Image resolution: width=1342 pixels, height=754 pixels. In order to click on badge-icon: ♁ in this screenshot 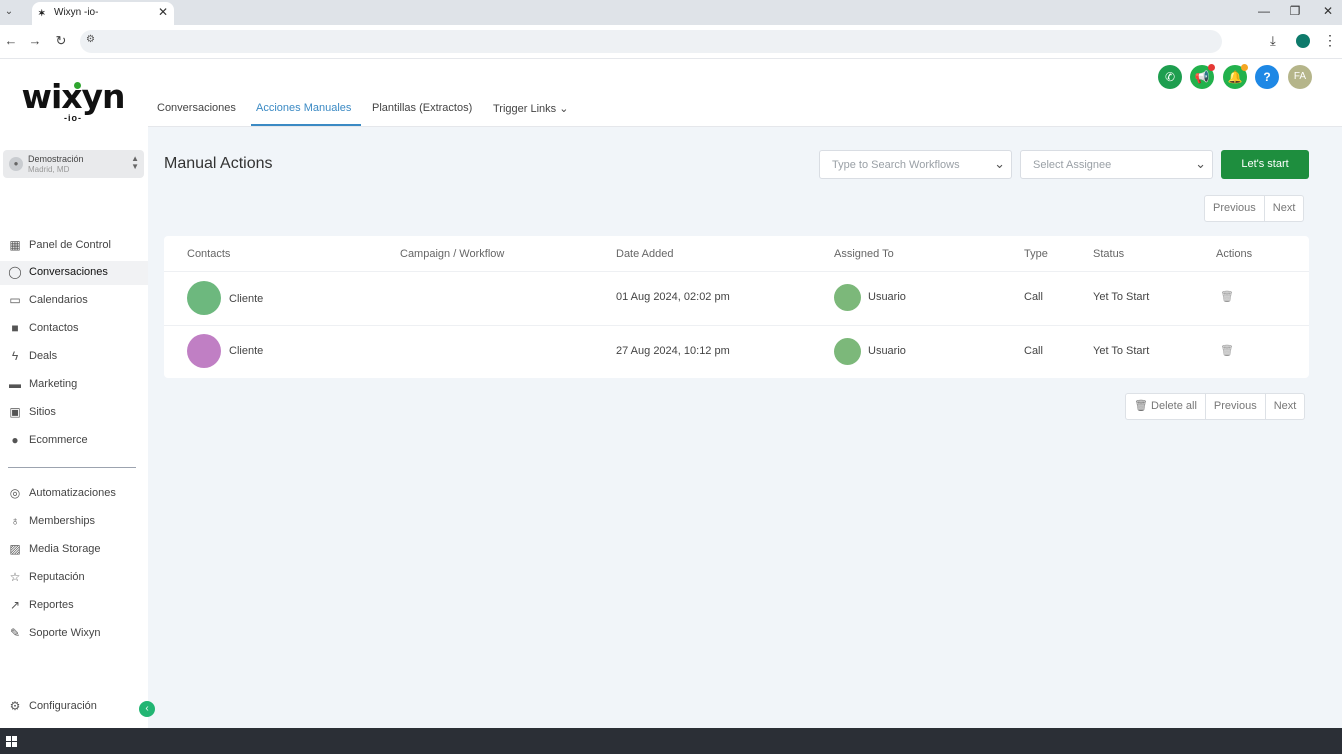, I will do `click(15, 521)`.